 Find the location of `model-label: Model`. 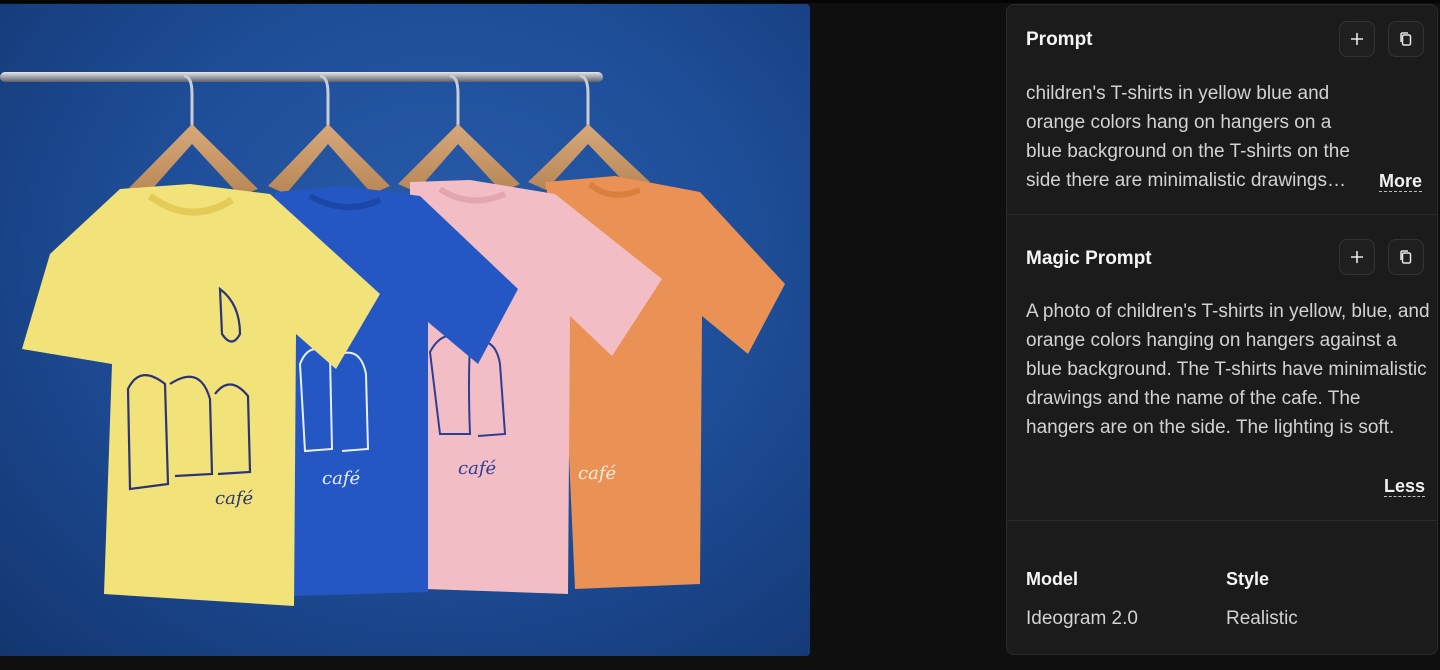

model-label: Model is located at coordinates (1052, 579).